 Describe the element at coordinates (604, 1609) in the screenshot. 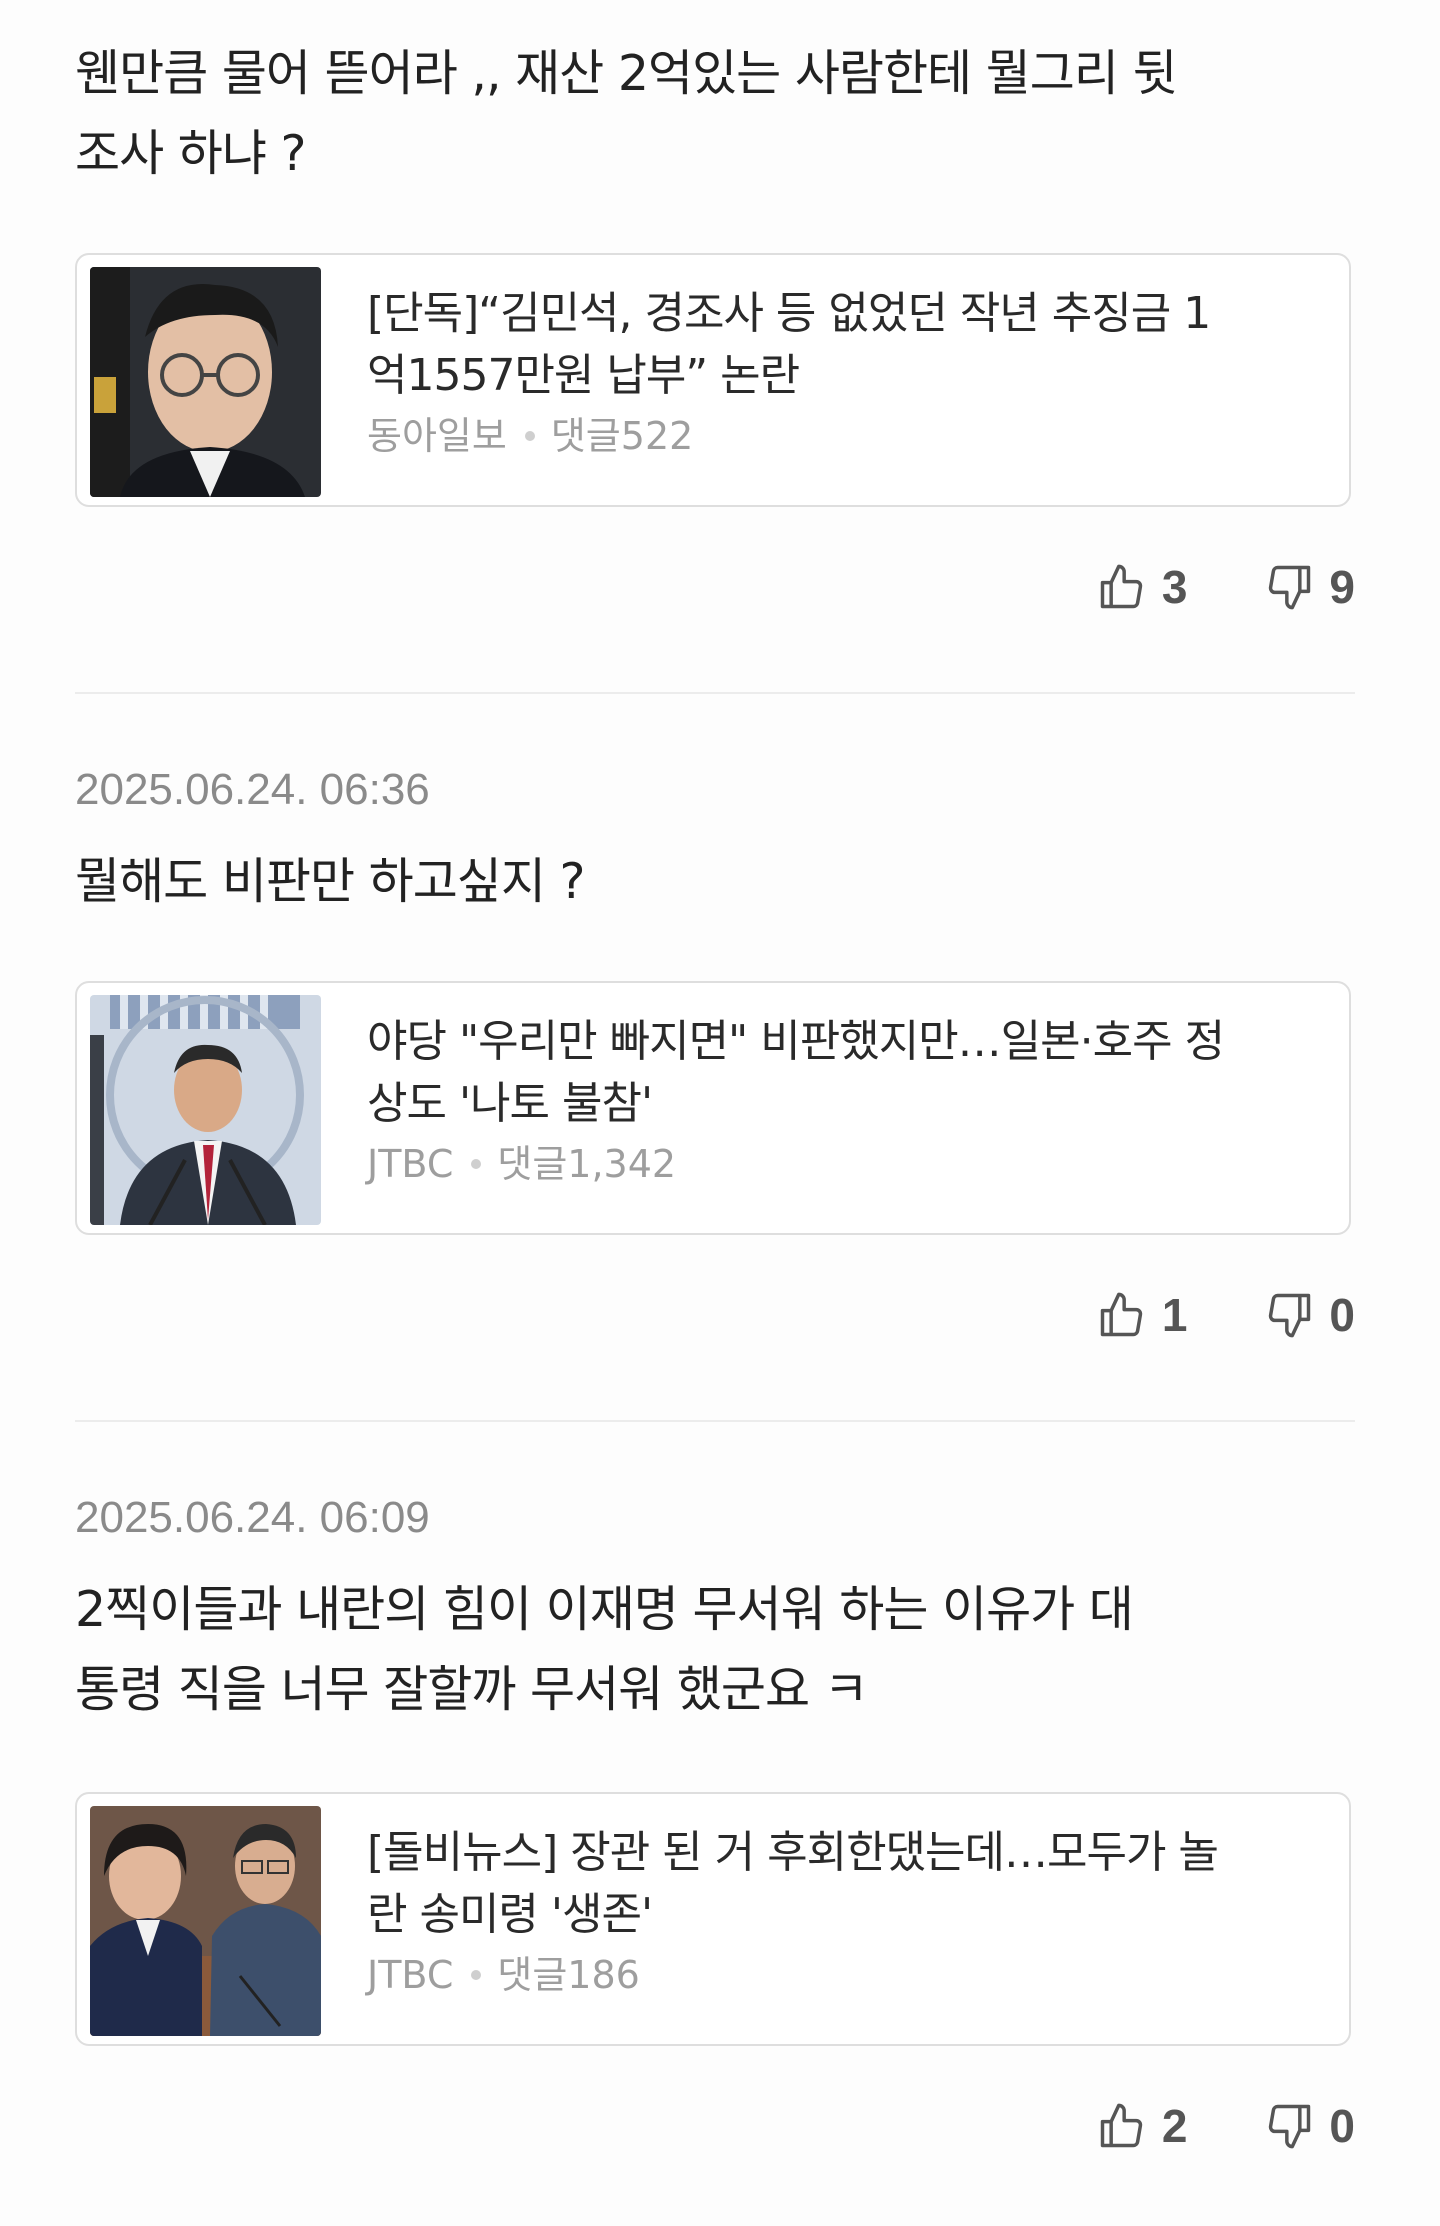

I see `comment-text-line: 2찍이들과 내란의 힘이 이재명 무서워 하는 이유가 대` at that location.